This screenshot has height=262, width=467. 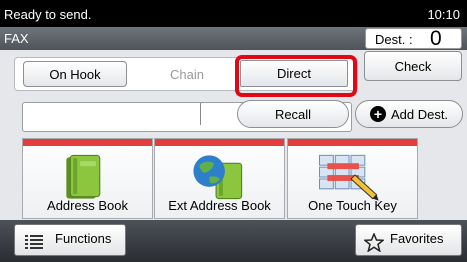 I want to click on clock: 10:10, so click(x=443, y=14).